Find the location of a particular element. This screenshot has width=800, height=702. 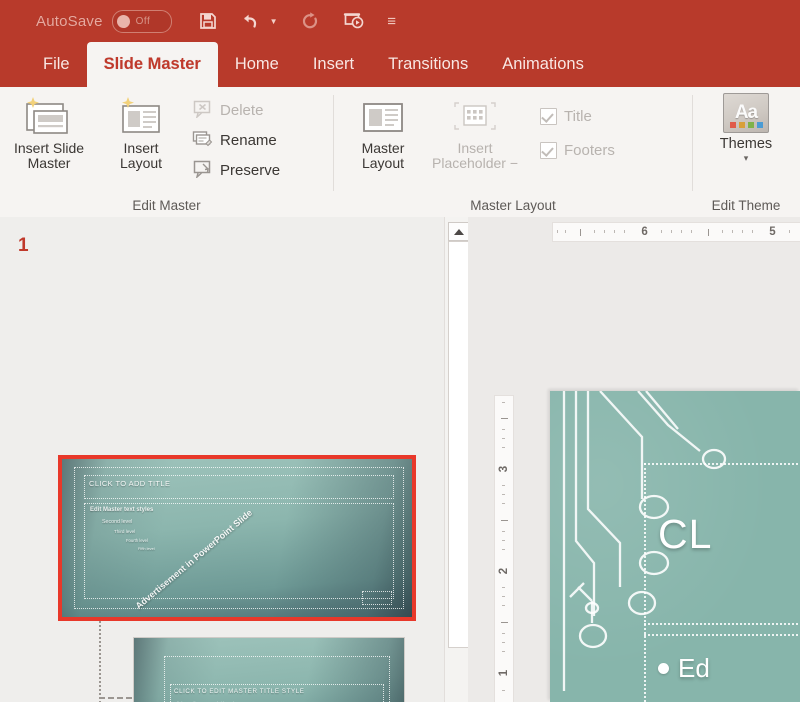

start-presentation-icon is located at coordinates (354, 21).